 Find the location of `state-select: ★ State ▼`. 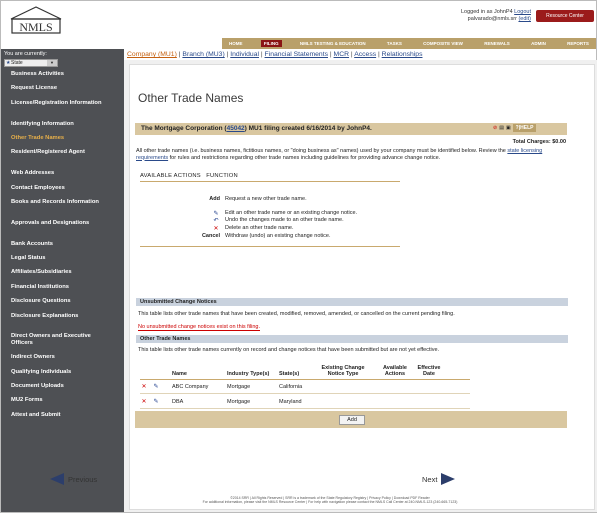

state-select: ★ State ▼ is located at coordinates (31, 63).